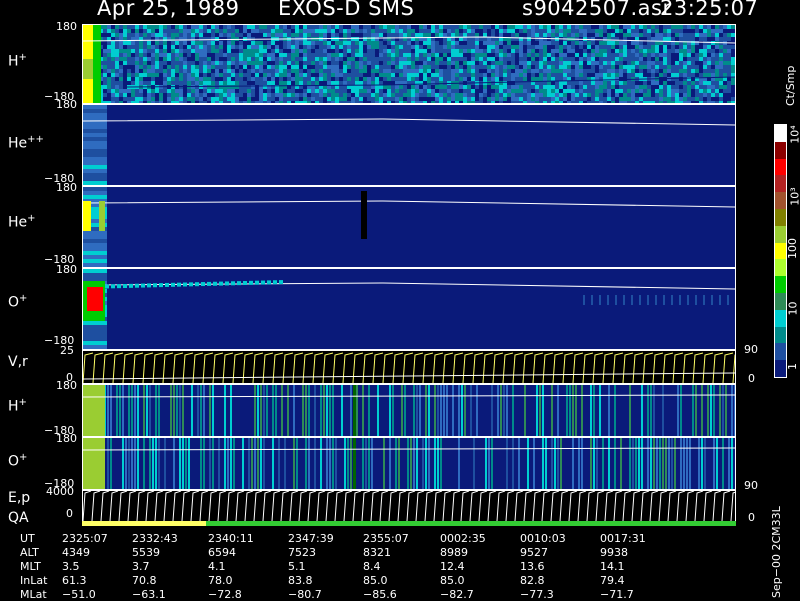  I want to click on ephemeris-cell: −82.7, so click(457, 594).